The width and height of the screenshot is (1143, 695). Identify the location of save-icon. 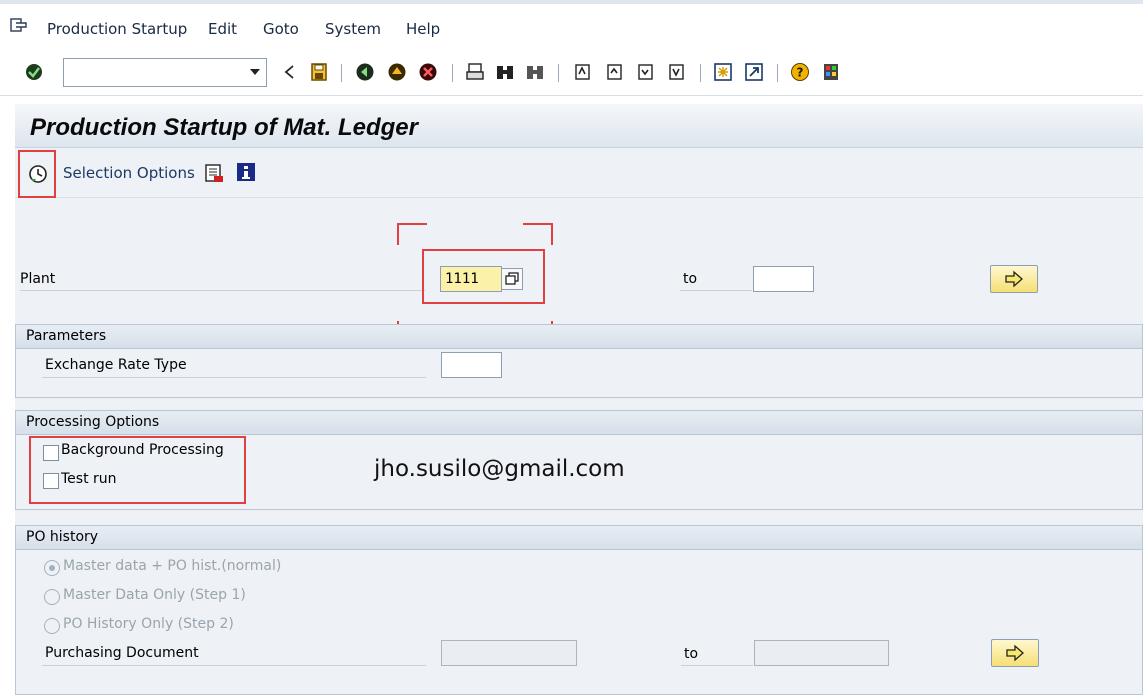
(319, 72).